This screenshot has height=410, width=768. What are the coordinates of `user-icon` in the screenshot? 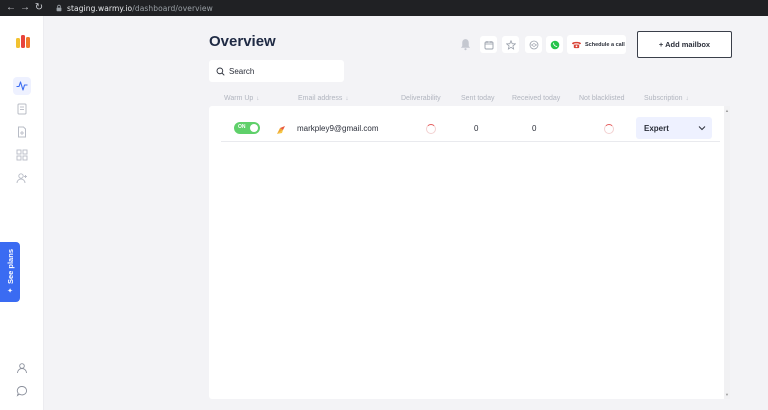 It's located at (22, 368).